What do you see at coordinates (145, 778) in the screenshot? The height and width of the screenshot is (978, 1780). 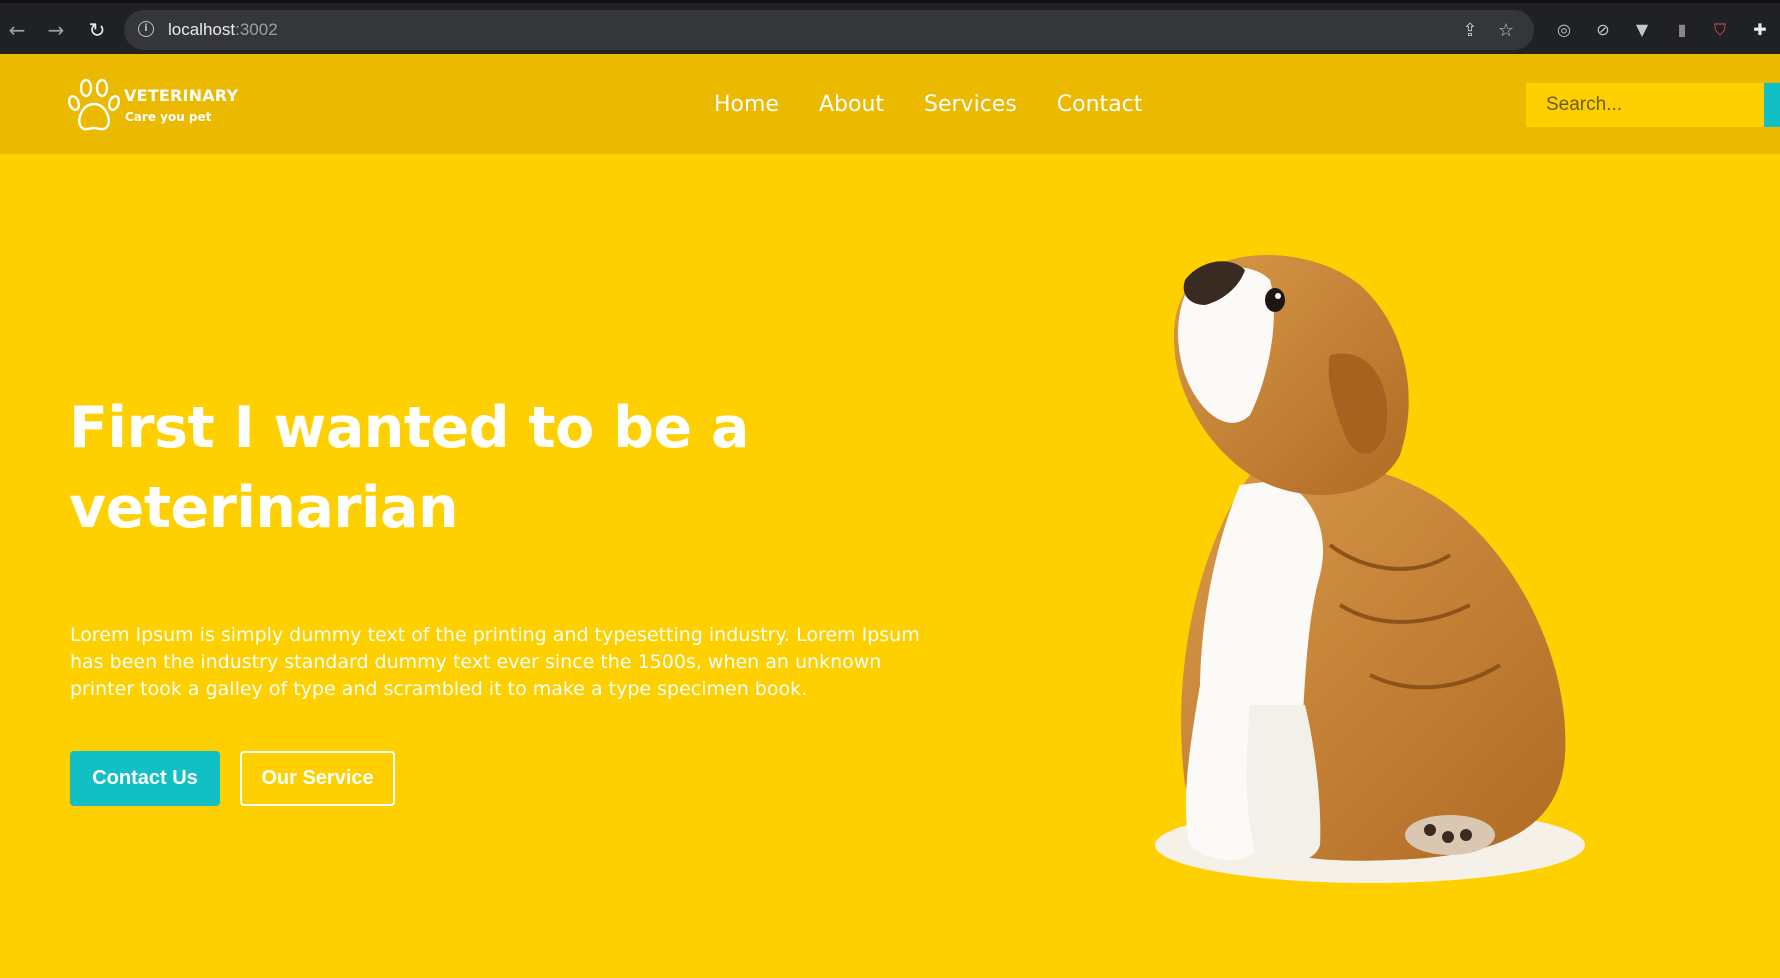 I see `contact-us-button: Contact Us` at bounding box center [145, 778].